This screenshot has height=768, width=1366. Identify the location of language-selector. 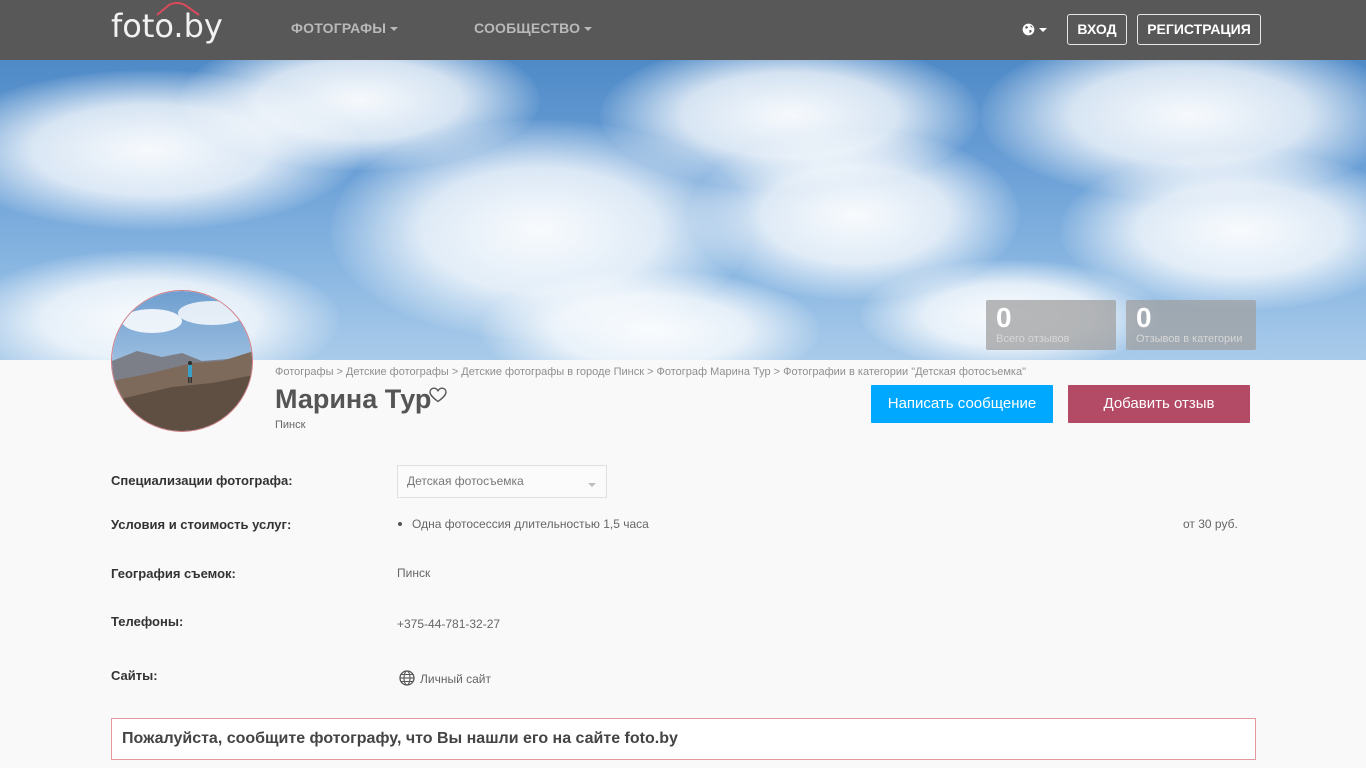
(1034, 30).